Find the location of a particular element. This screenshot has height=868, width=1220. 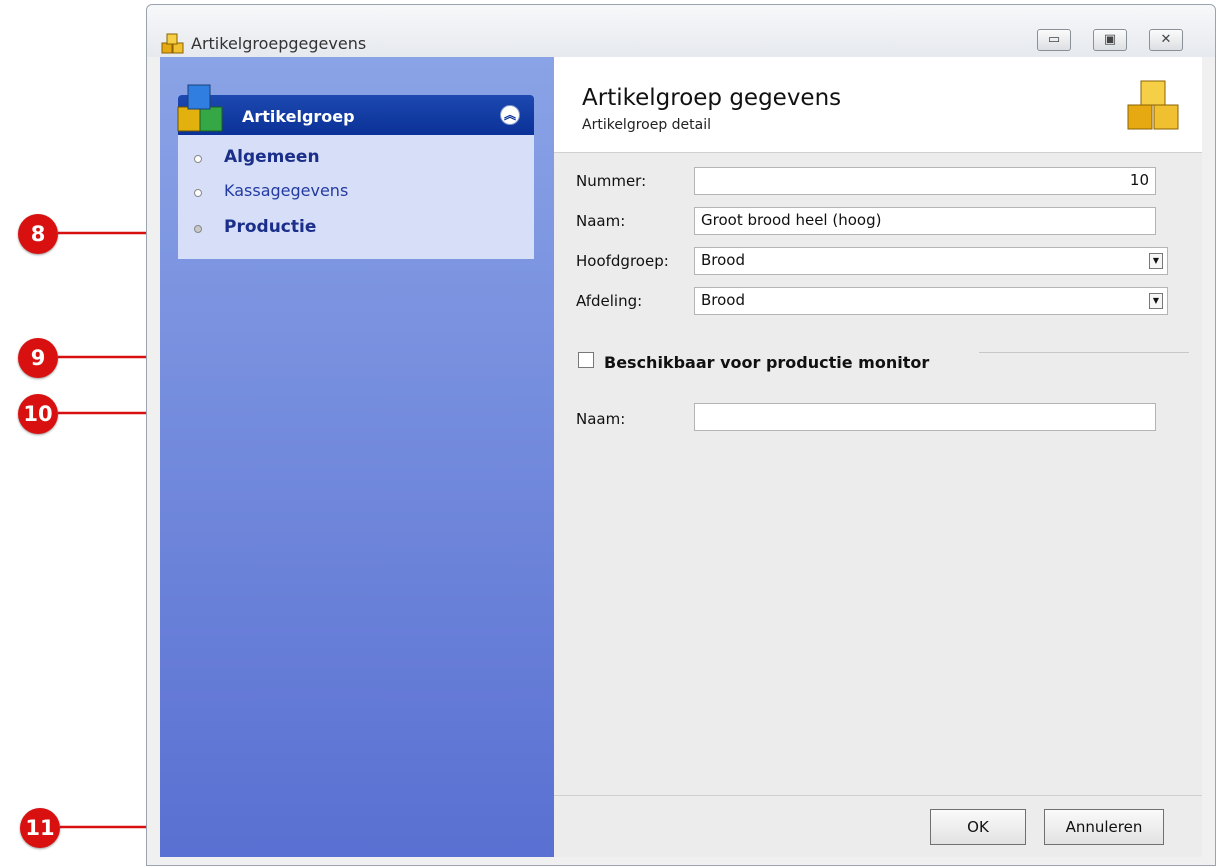

productie-naam-label: Naam: is located at coordinates (601, 419).